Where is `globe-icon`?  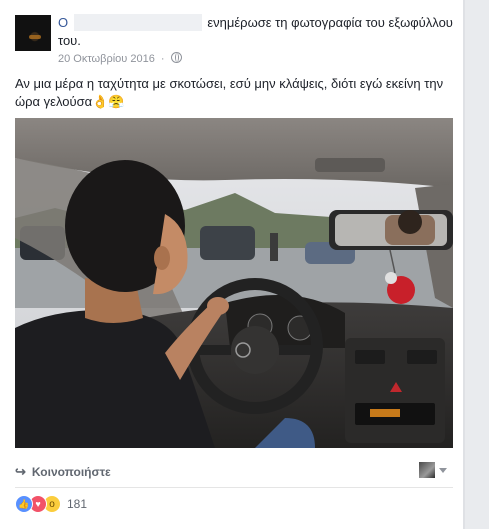
globe-icon is located at coordinates (176, 57).